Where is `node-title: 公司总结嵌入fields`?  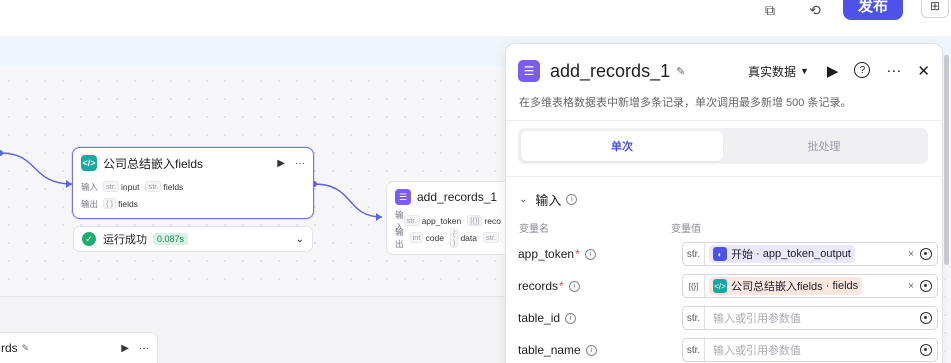 node-title: 公司总结嵌入fields is located at coordinates (153, 163).